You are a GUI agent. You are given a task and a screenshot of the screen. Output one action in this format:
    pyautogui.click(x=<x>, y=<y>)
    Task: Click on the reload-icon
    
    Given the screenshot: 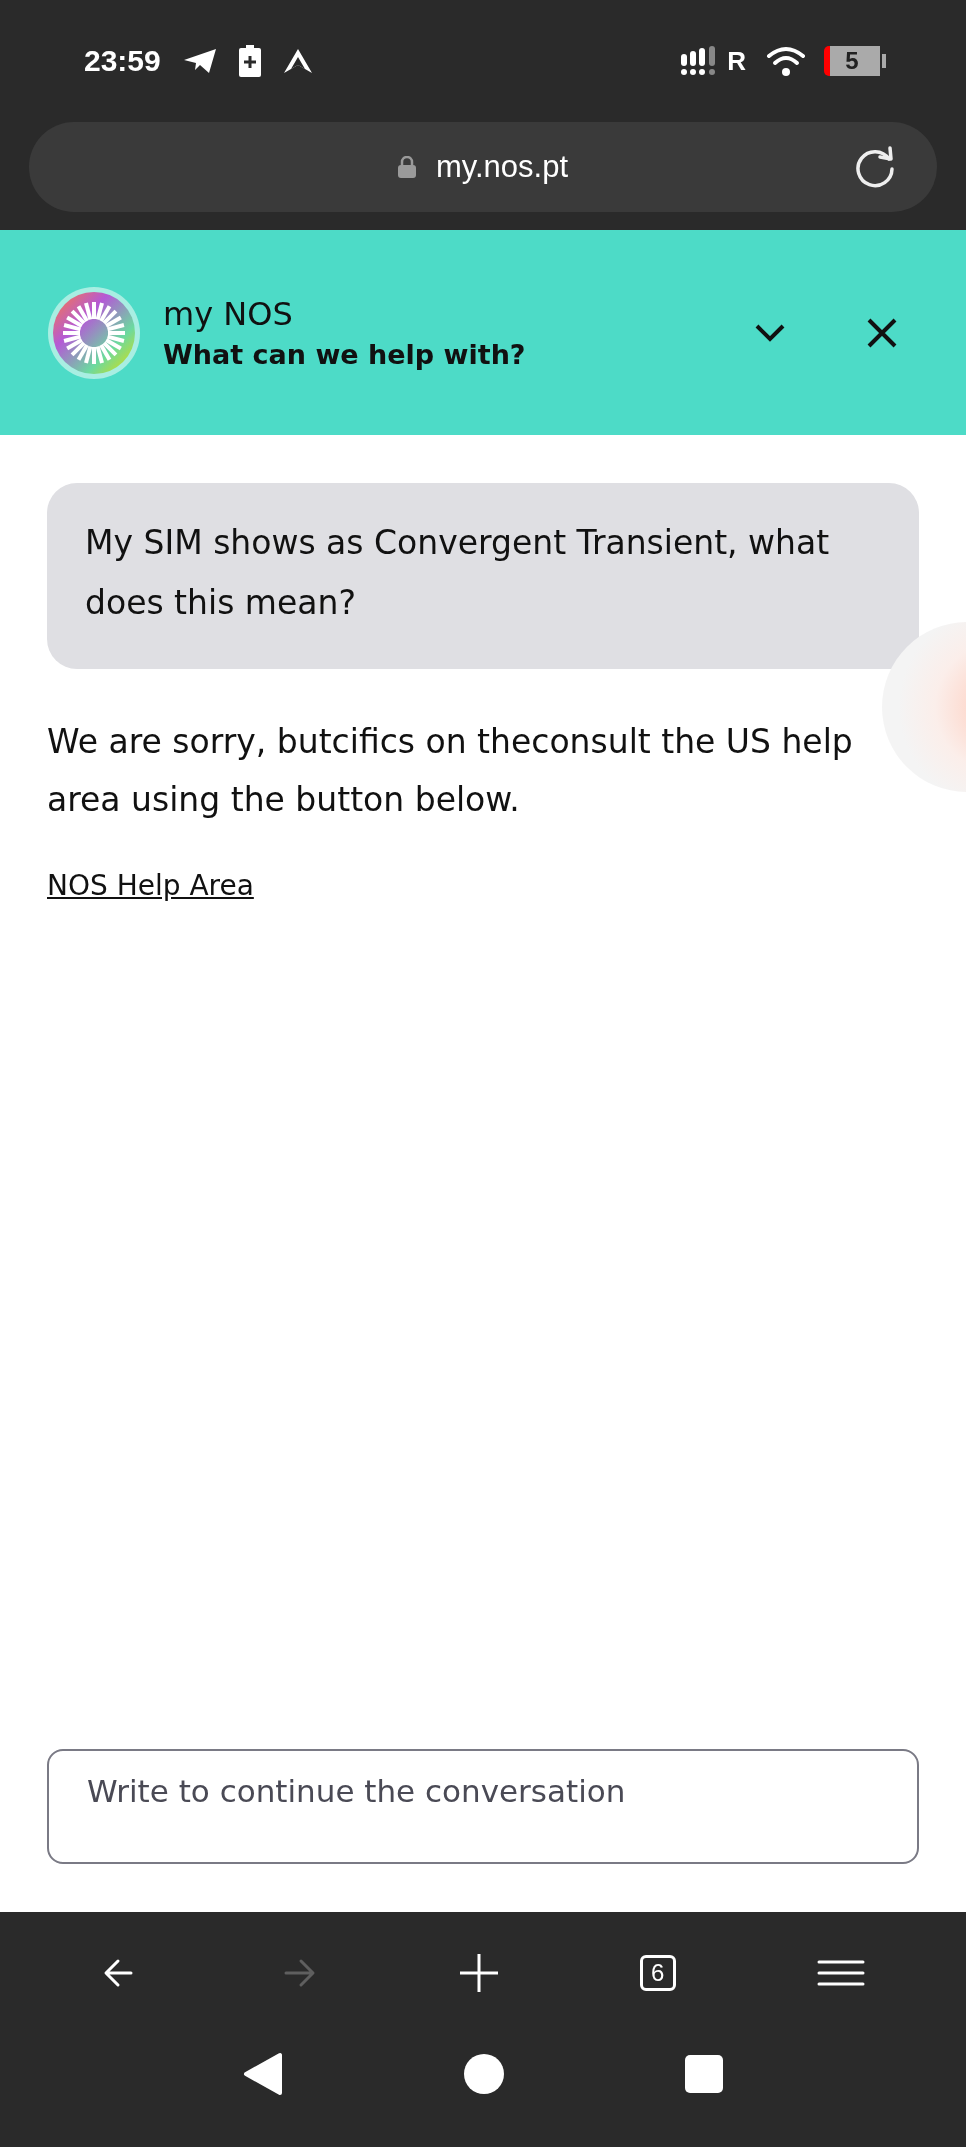 What is the action you would take?
    pyautogui.click(x=875, y=167)
    